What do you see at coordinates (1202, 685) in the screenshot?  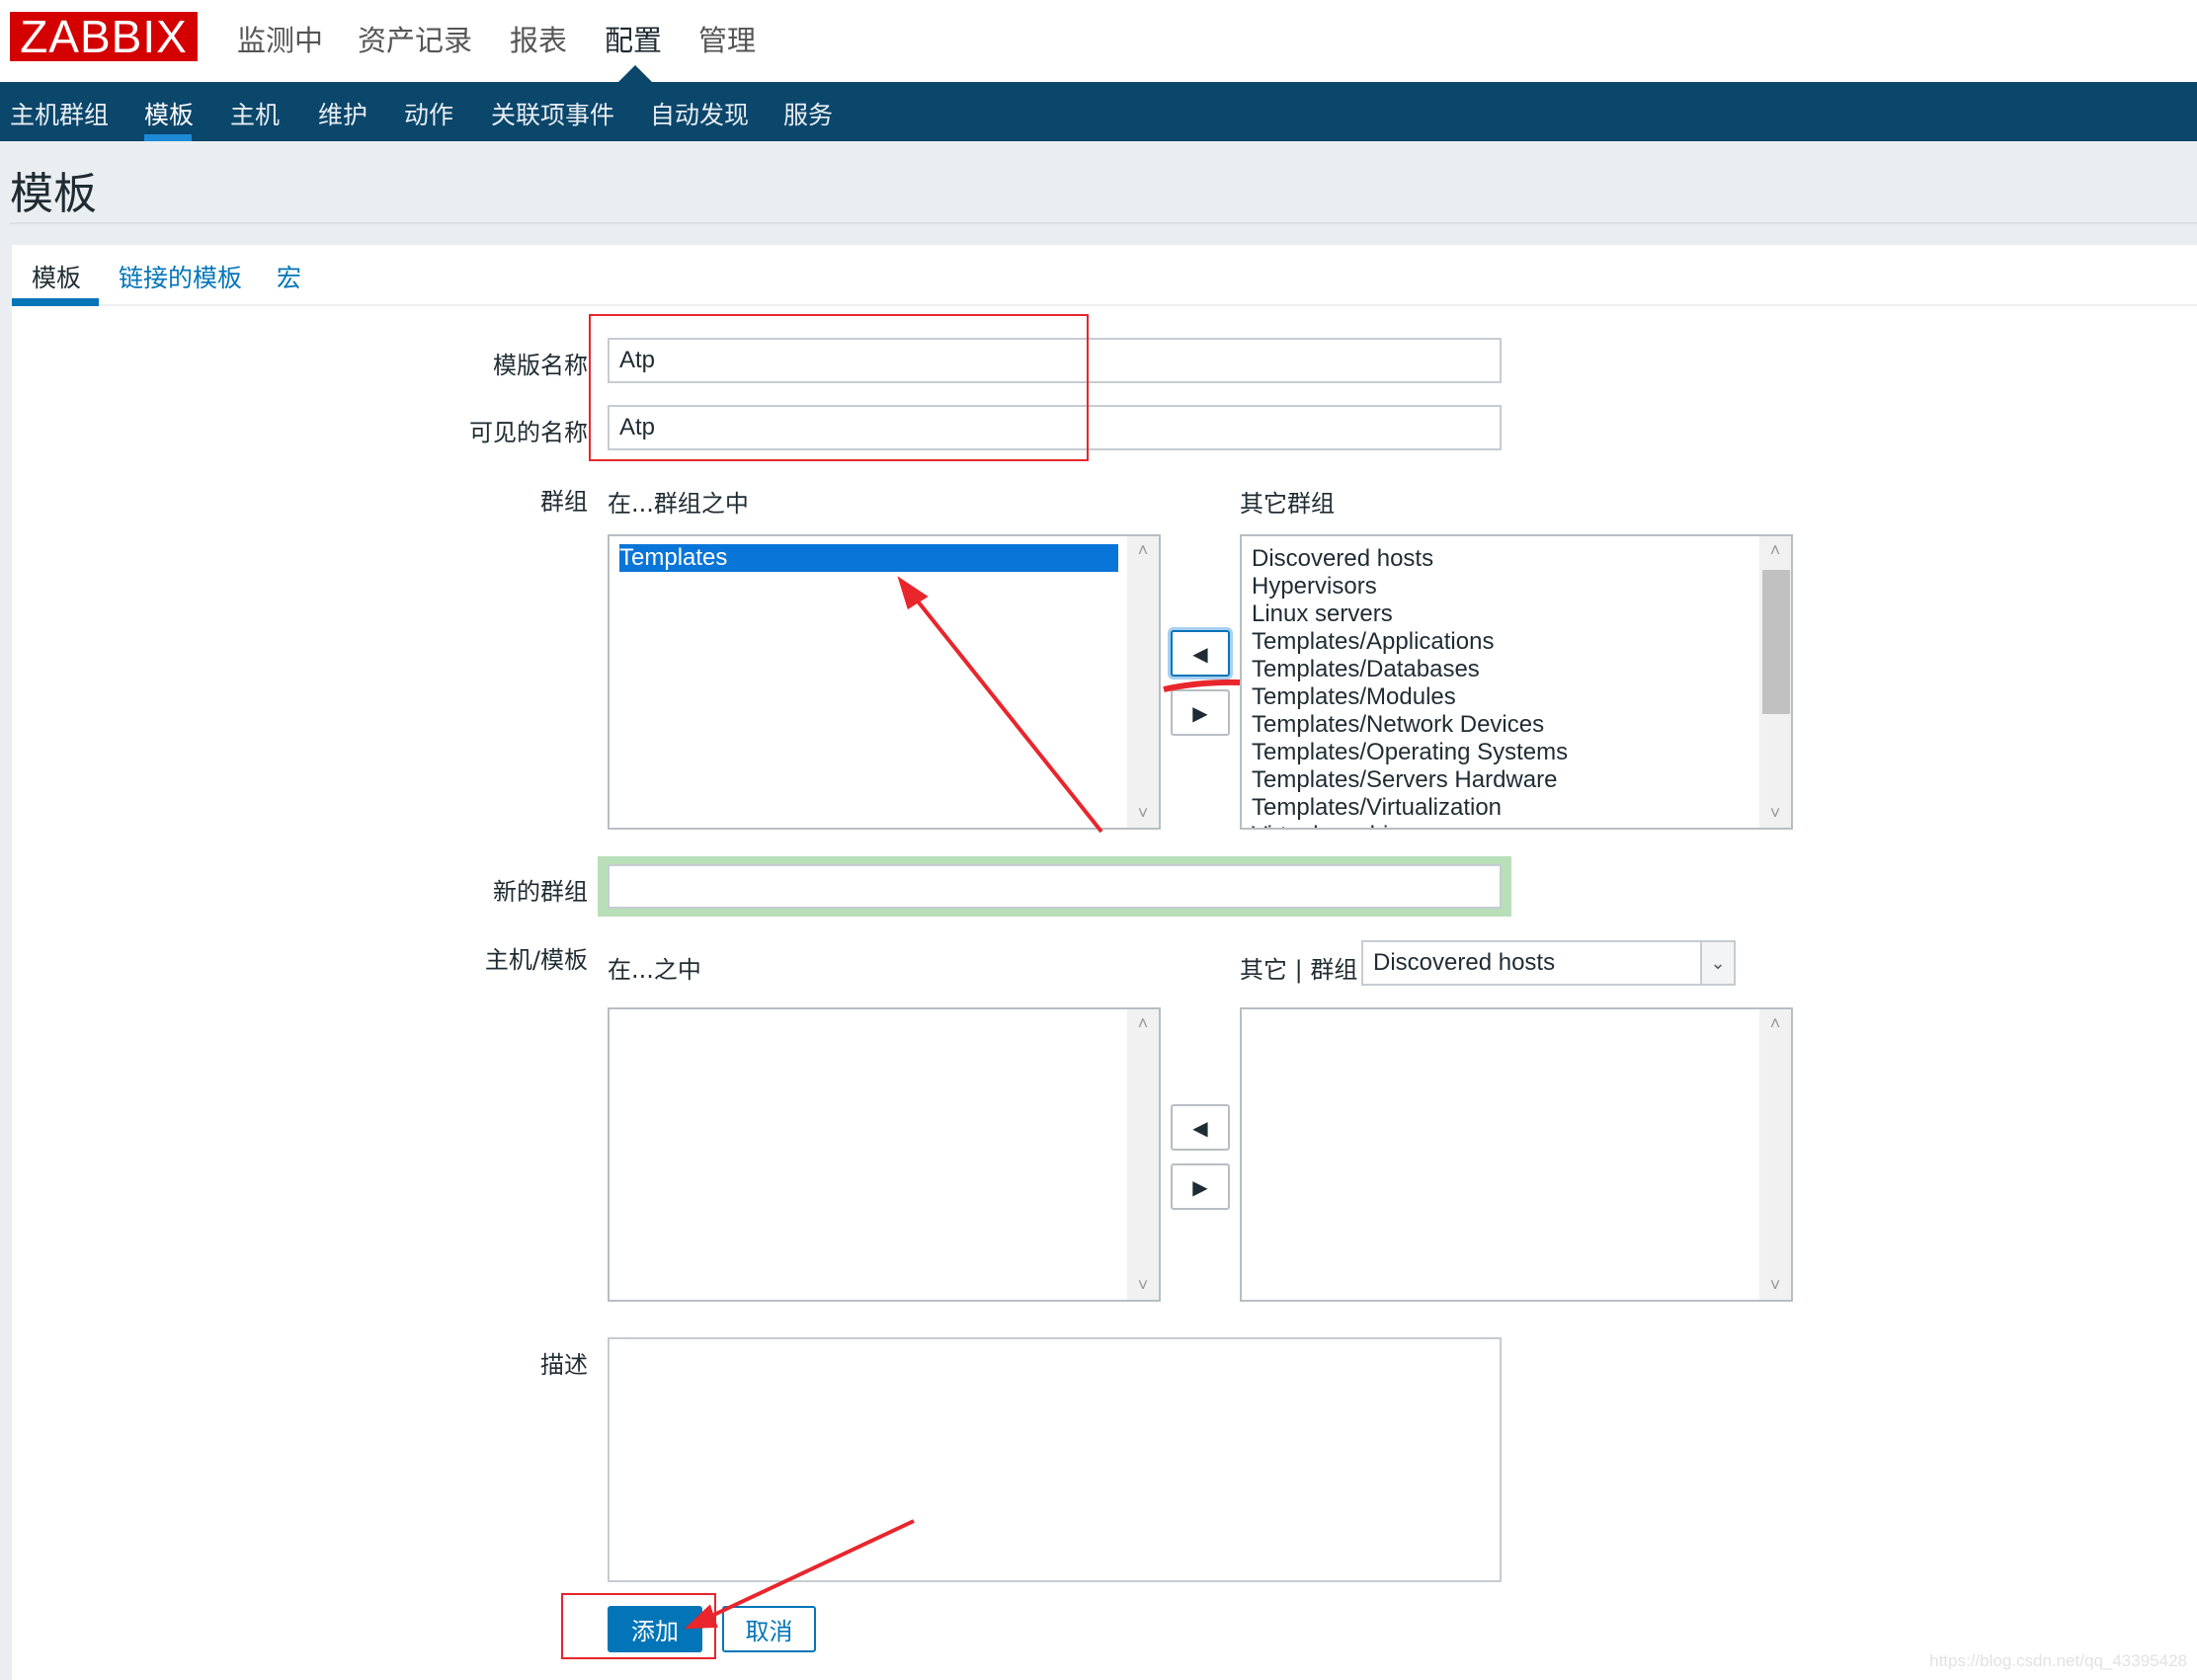 I see `annotation-underline` at bounding box center [1202, 685].